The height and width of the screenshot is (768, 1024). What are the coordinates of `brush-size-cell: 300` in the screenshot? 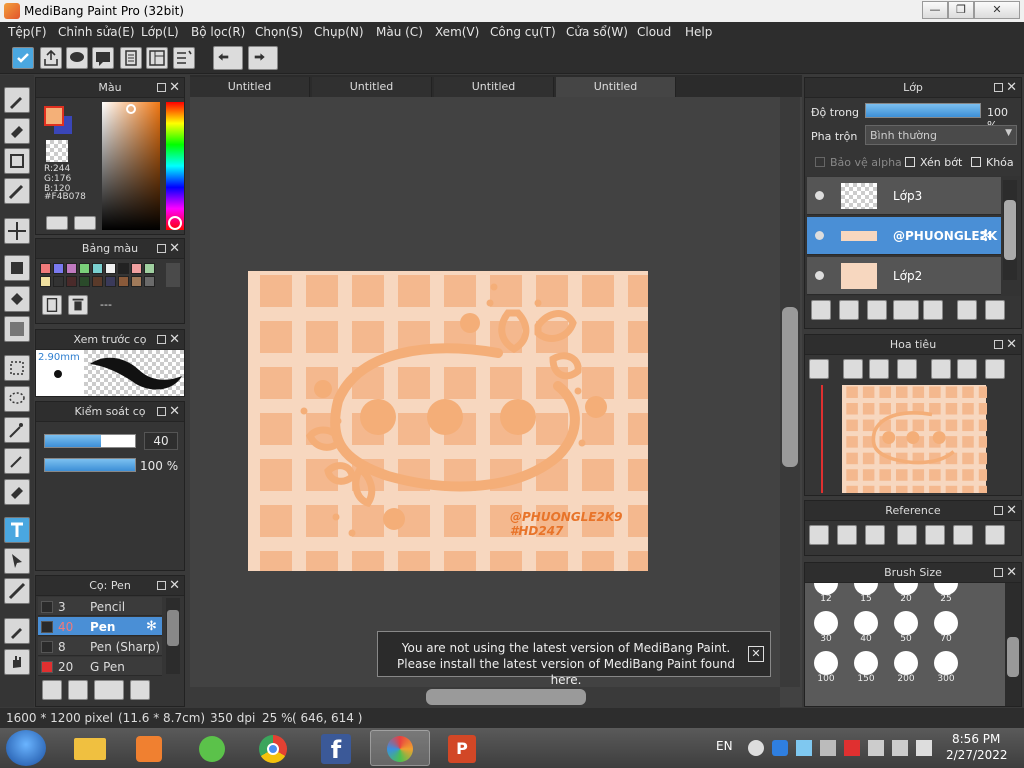 It's located at (946, 666).